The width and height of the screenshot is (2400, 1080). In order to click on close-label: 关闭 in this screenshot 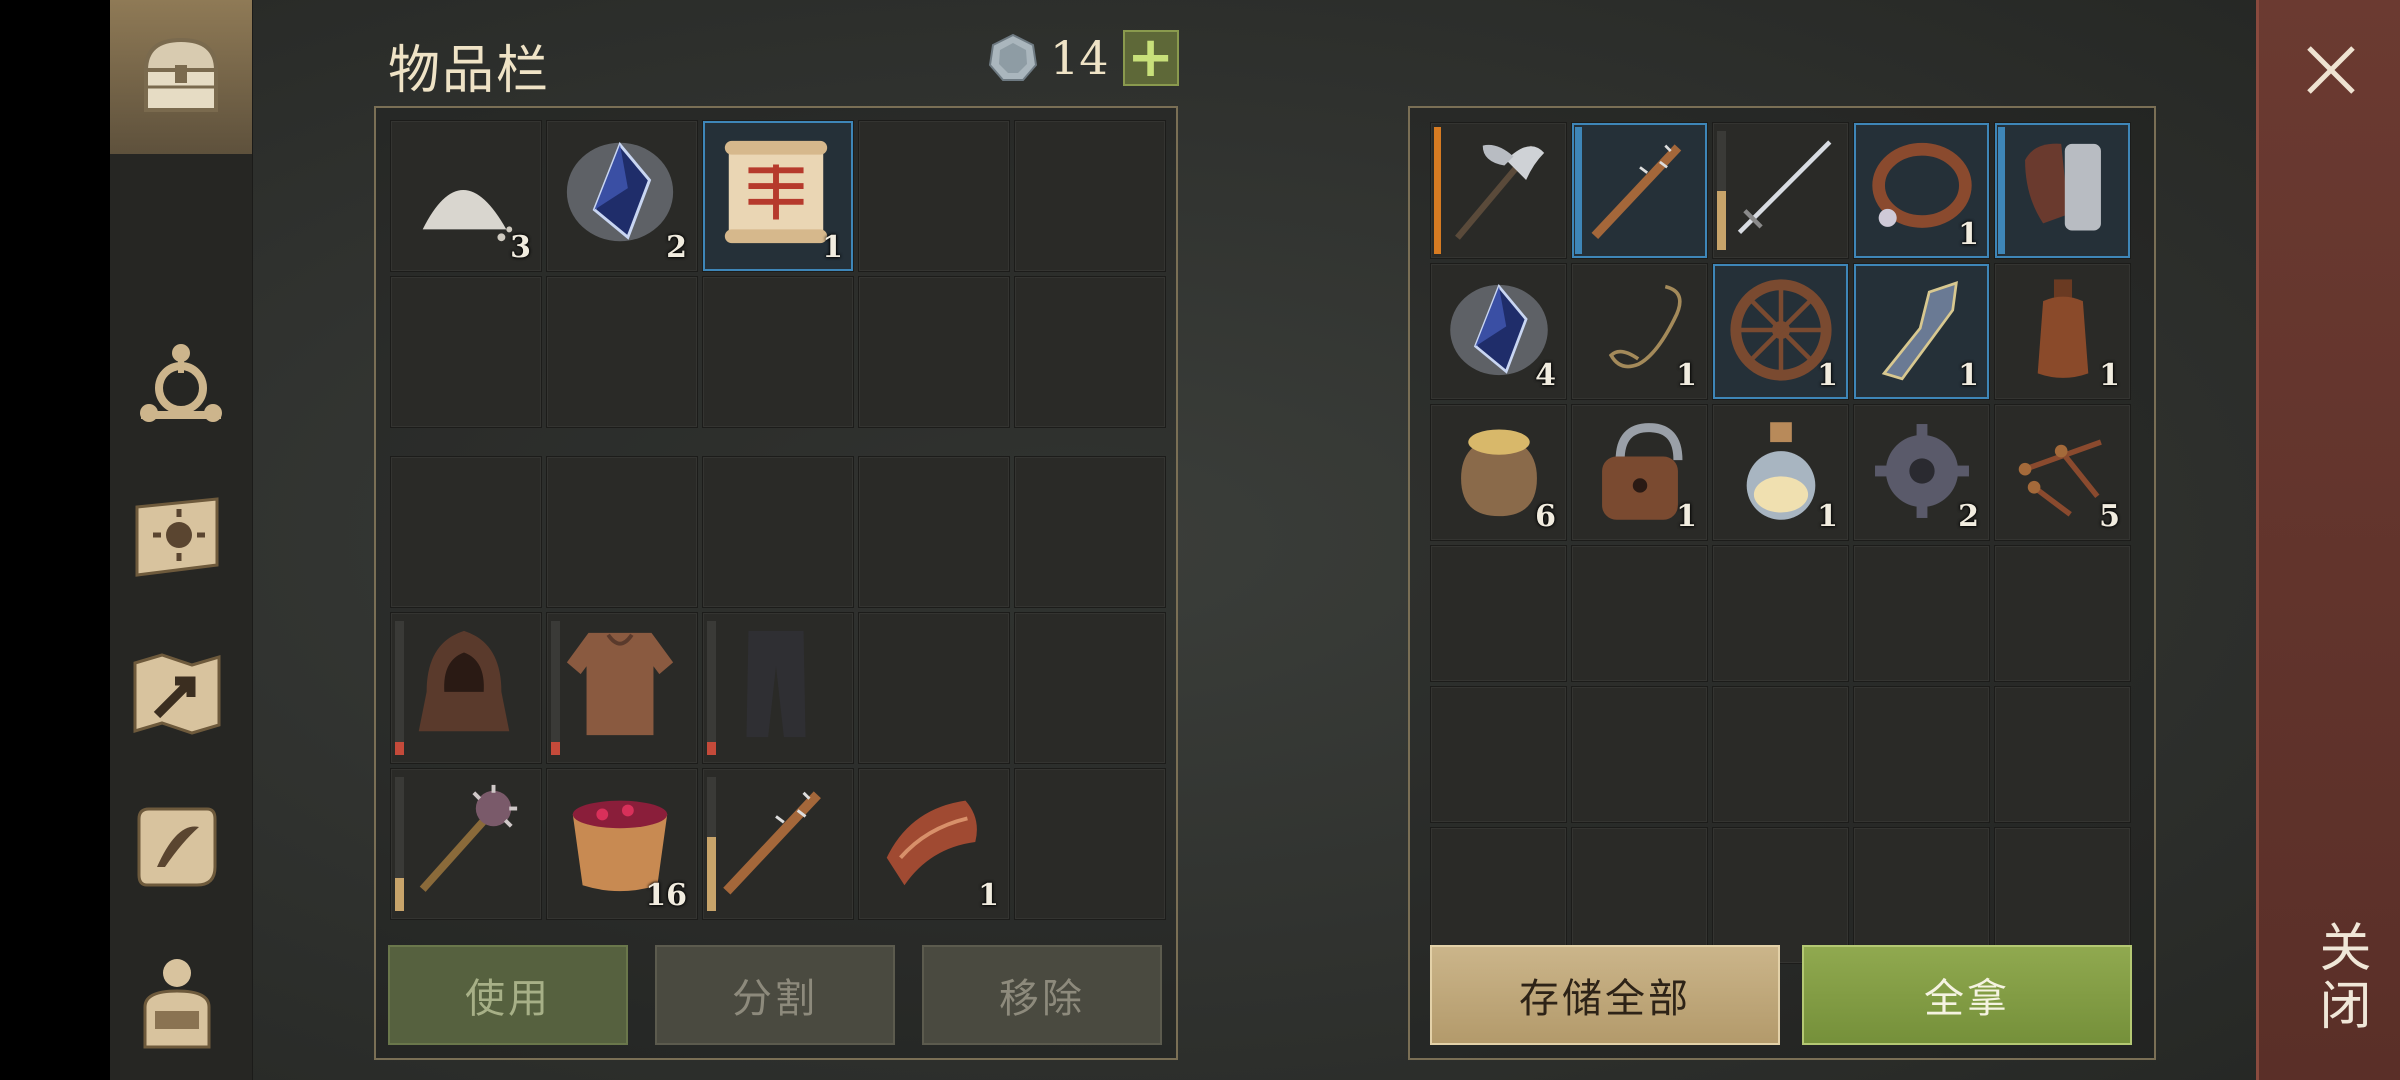, I will do `click(2340, 978)`.